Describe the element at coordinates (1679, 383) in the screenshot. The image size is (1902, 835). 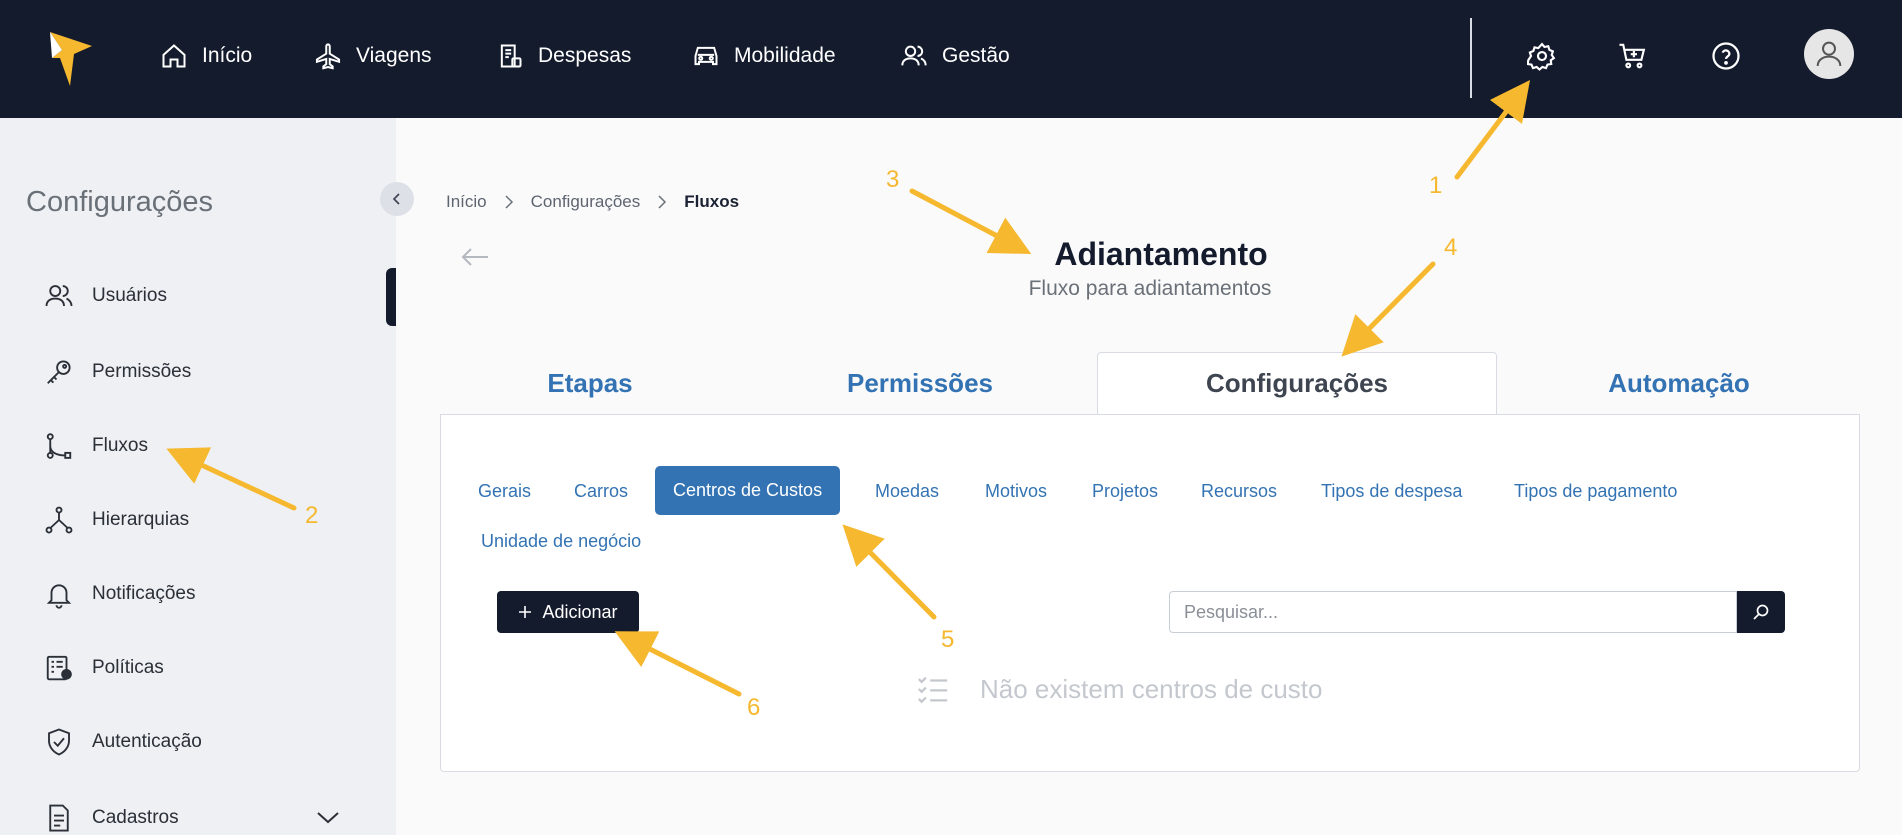
I see `tab-automacao: Automação` at that location.